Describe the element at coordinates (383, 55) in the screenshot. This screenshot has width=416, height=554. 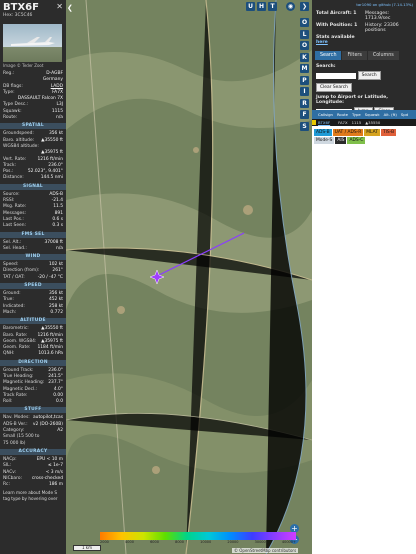
I see `tab-columns: Columns` at that location.